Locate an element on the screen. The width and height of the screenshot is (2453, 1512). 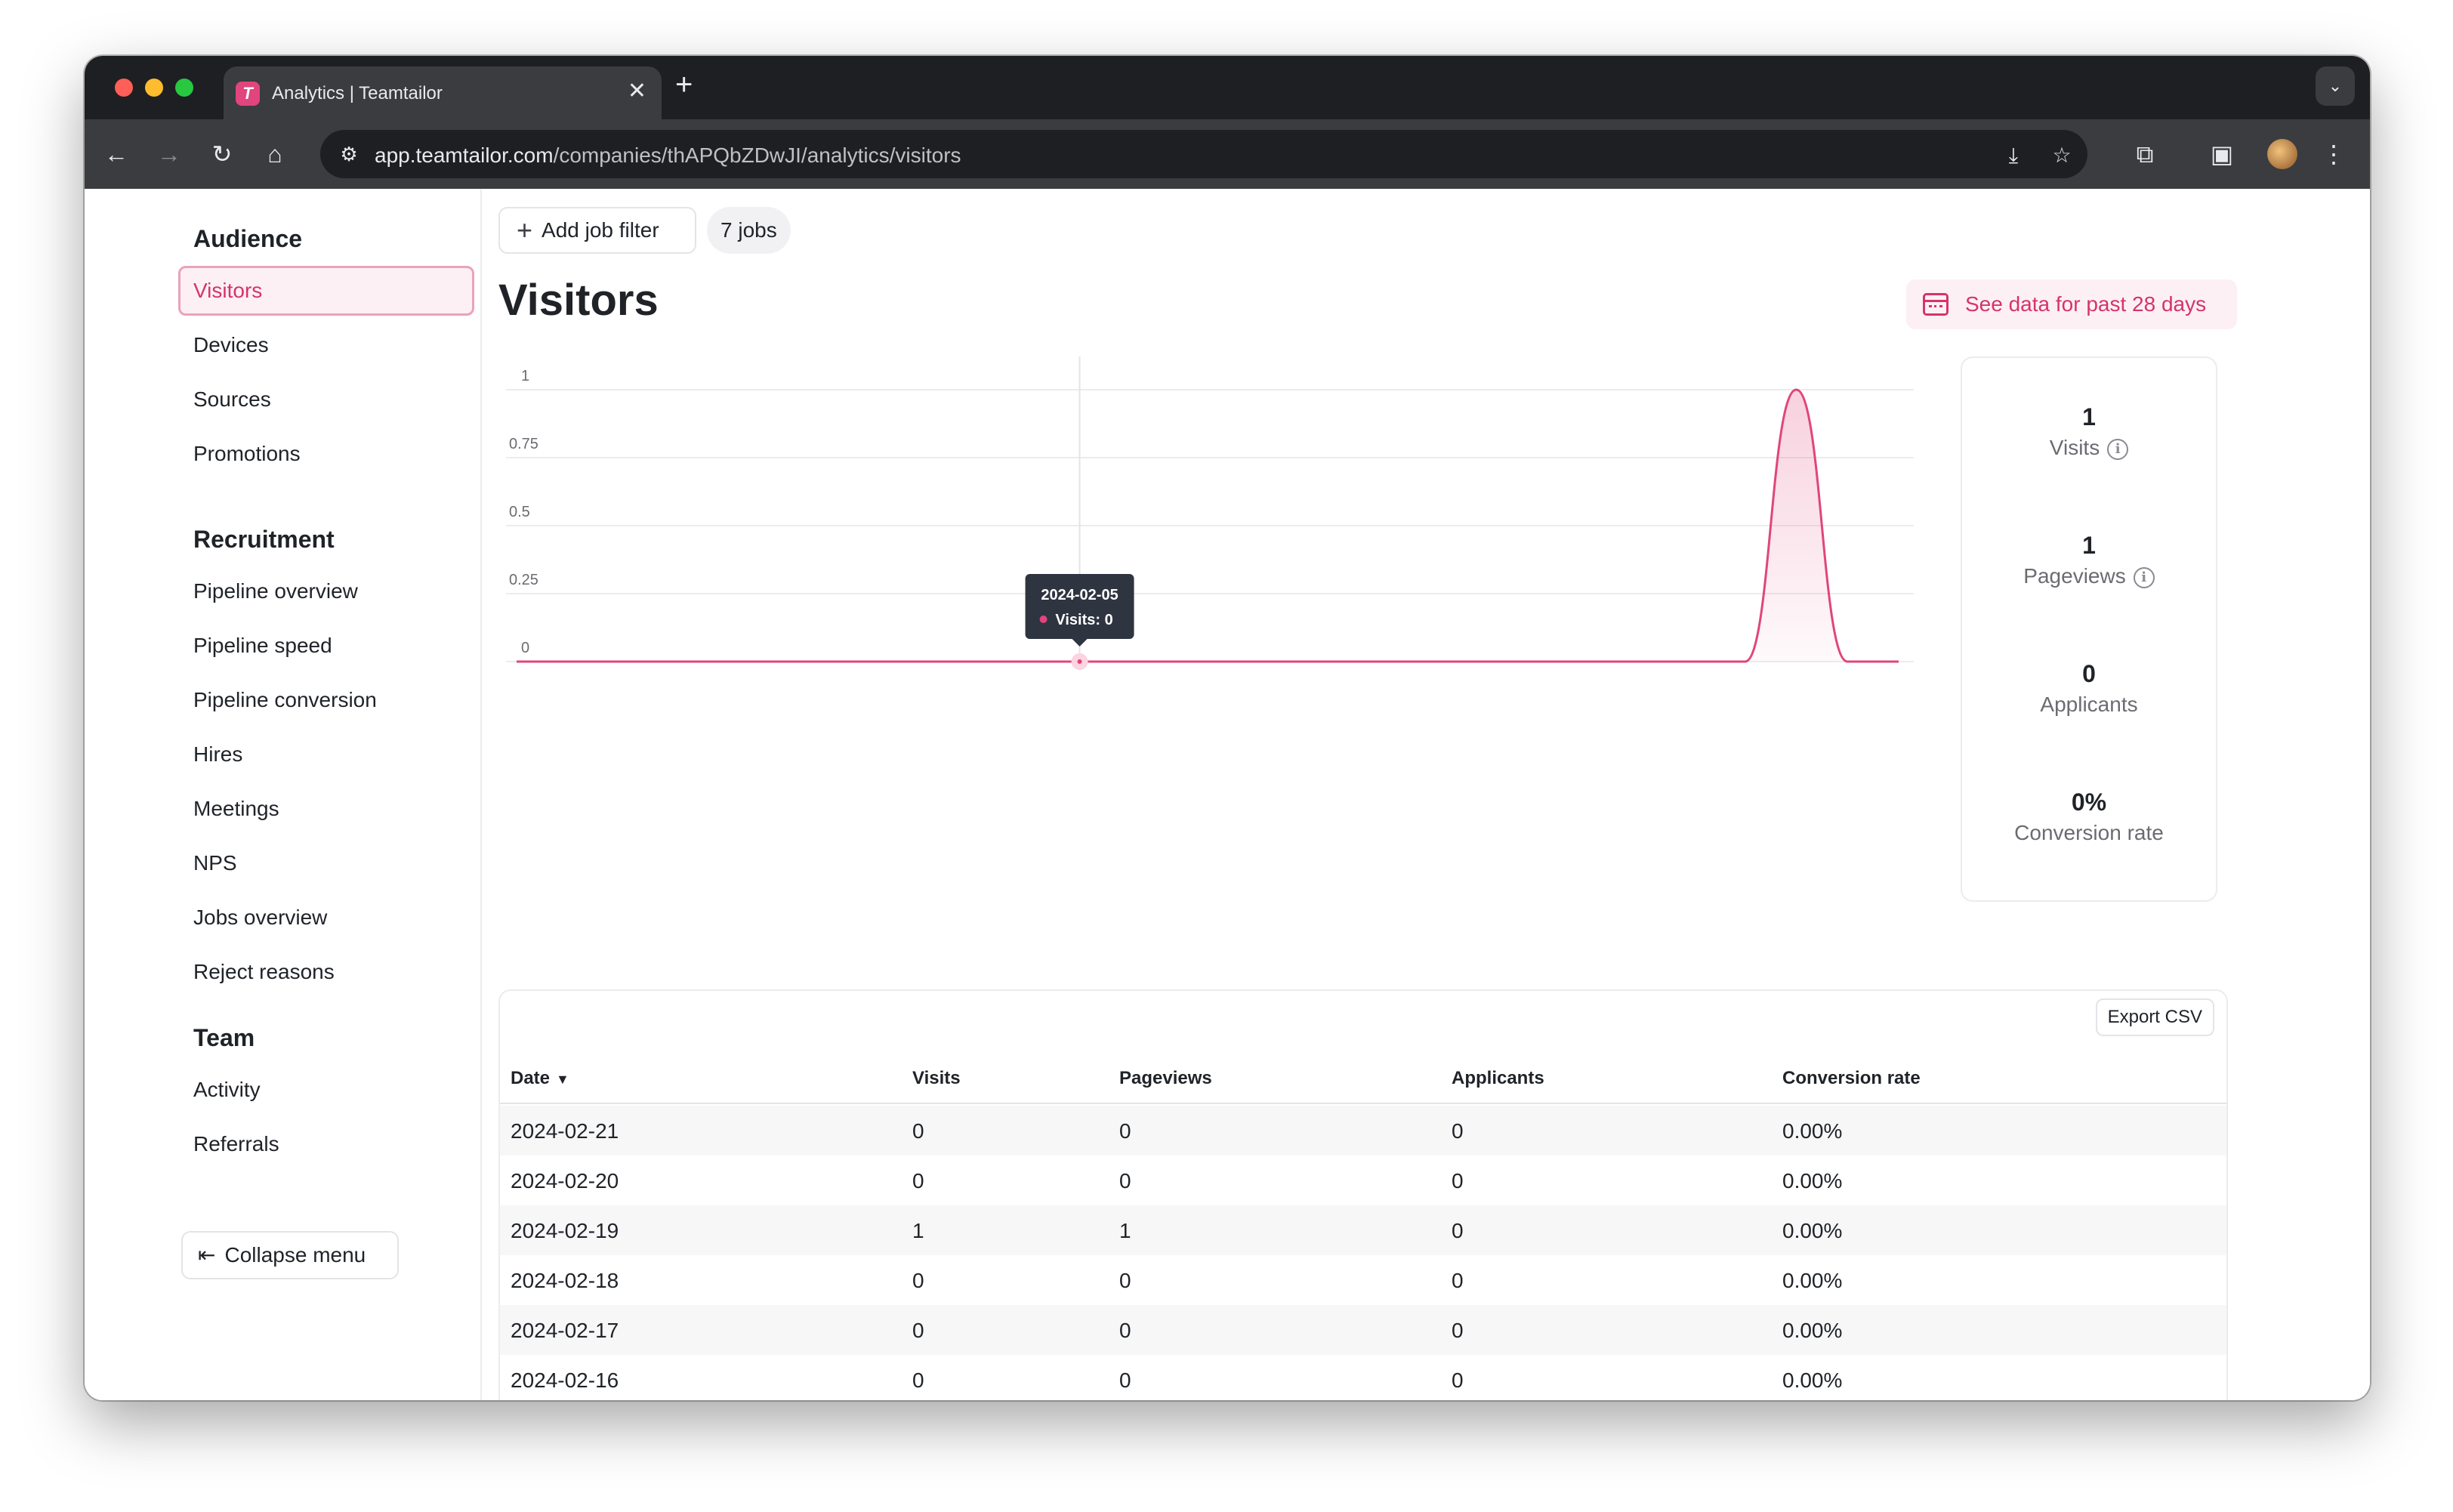
sidebar-item-sources: Sources is located at coordinates (326, 399).